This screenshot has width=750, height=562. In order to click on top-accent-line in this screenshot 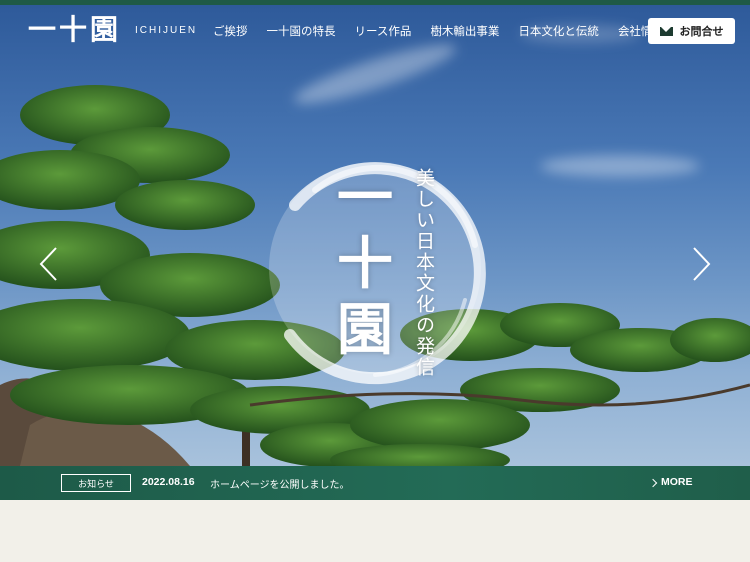, I will do `click(375, 2)`.